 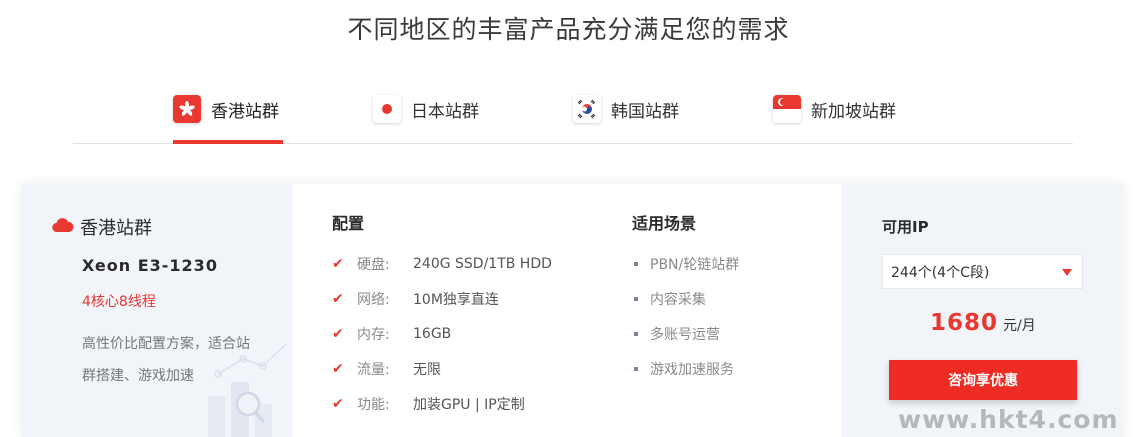 What do you see at coordinates (1019, 326) in the screenshot?
I see `price-unit: 元/月` at bounding box center [1019, 326].